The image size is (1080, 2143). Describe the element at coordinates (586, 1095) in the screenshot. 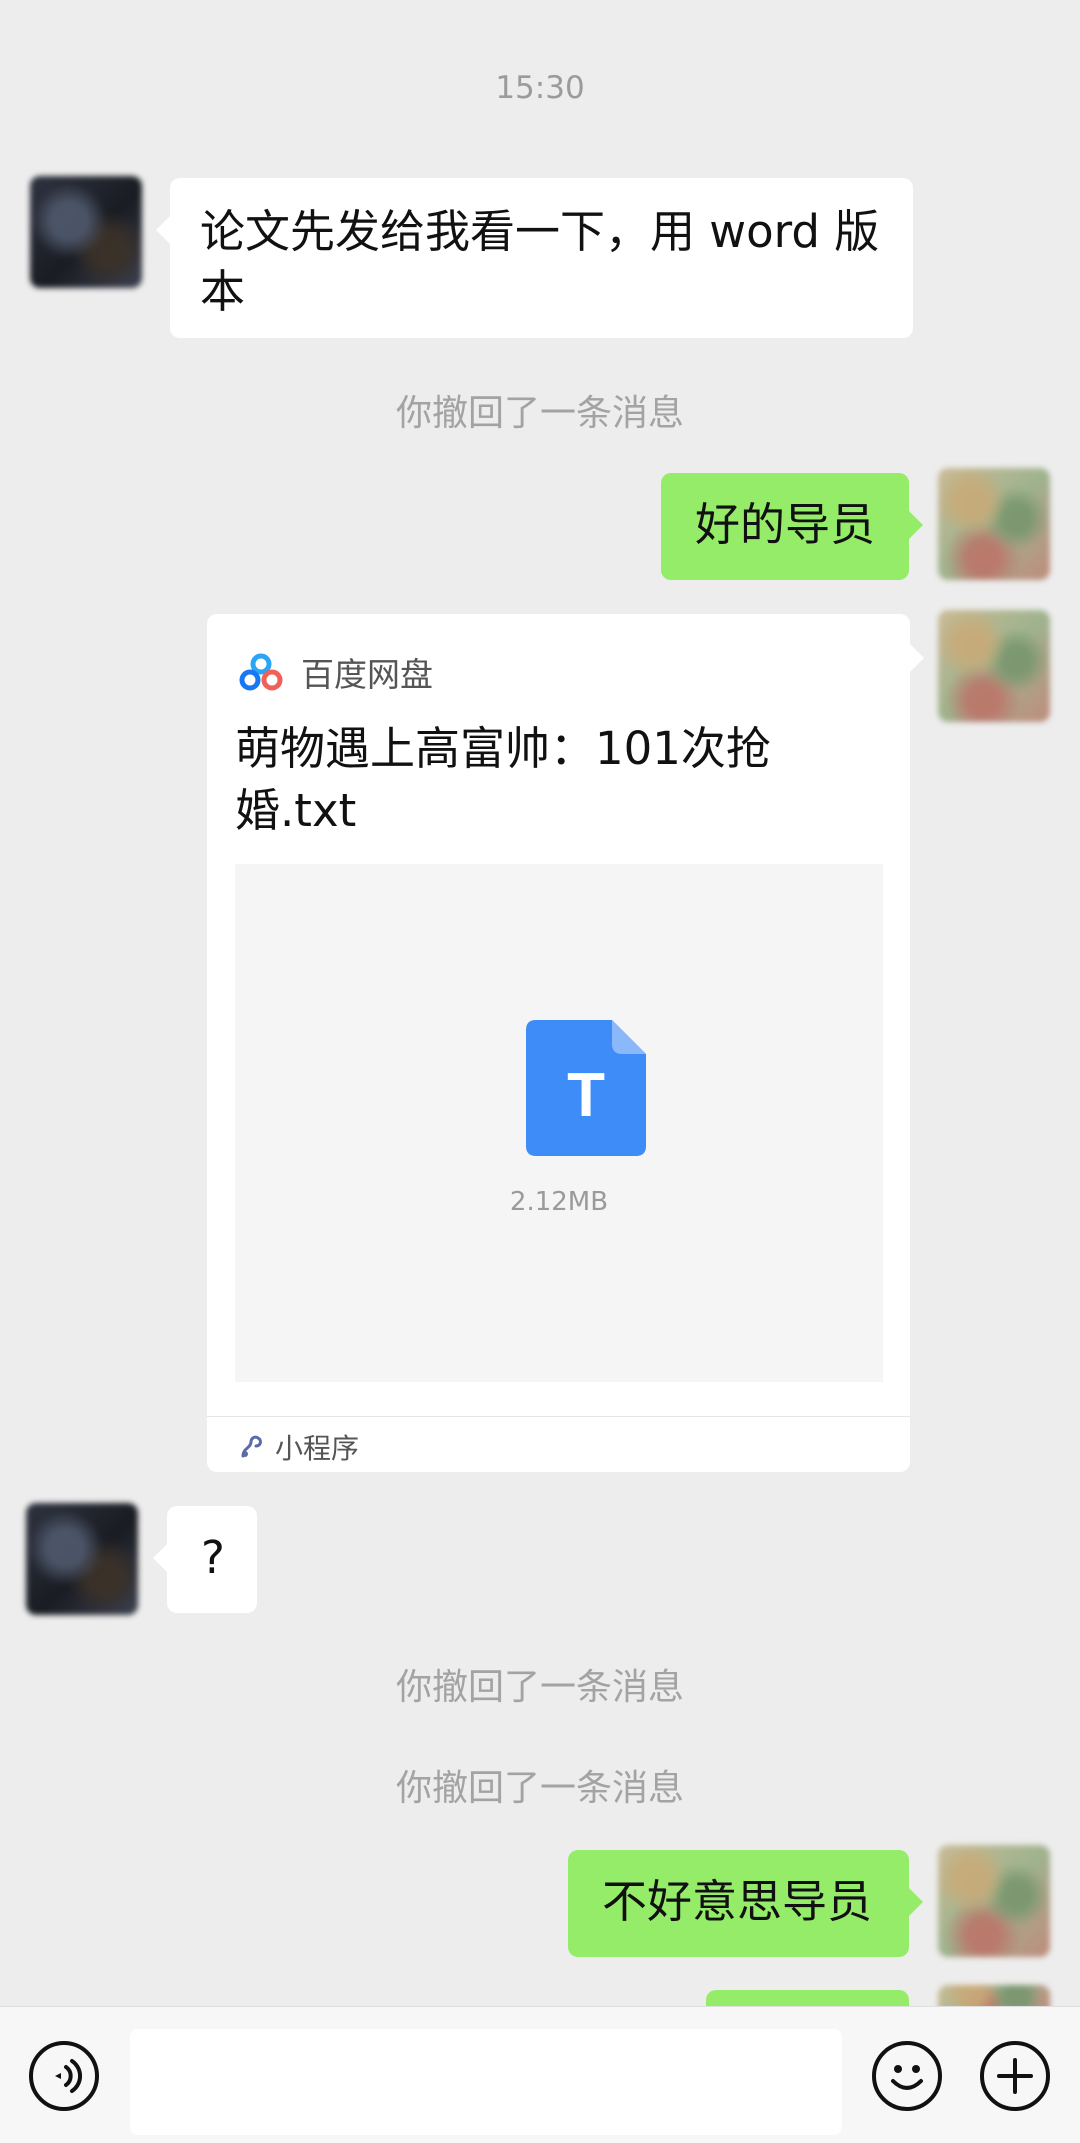

I see `file-letter: T` at that location.